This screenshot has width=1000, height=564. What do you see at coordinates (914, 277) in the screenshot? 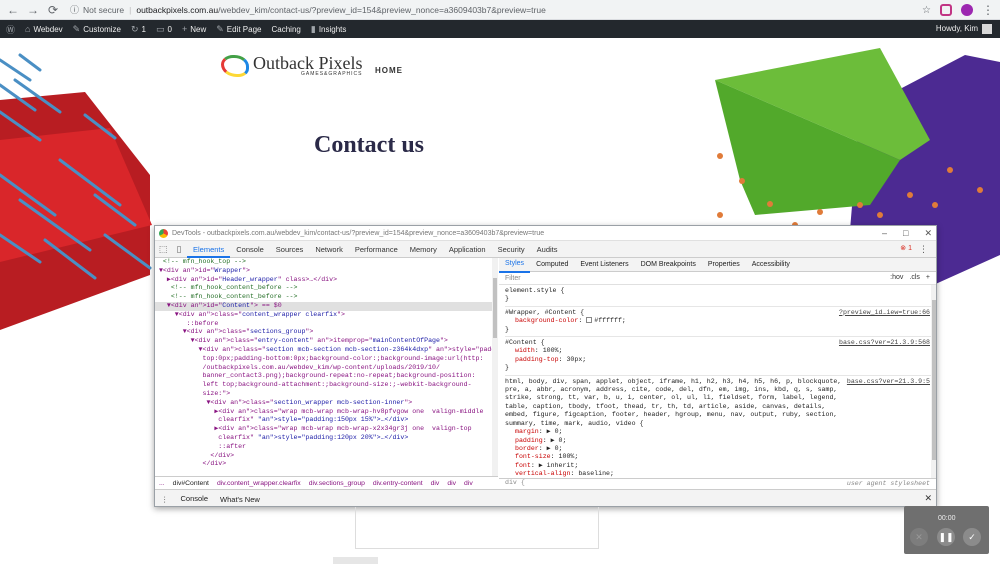
I see `cls-toggle: .cls` at bounding box center [914, 277].